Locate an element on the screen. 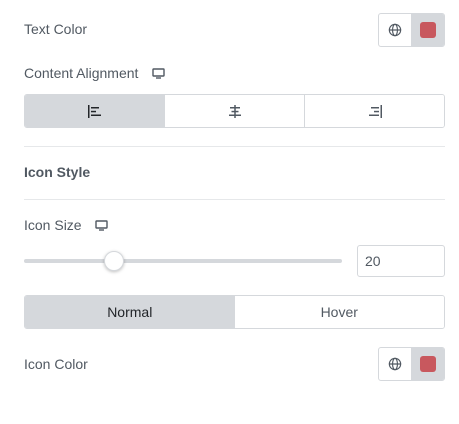 This screenshot has height=424, width=459. icon-size-label: Icon Size is located at coordinates (53, 225).